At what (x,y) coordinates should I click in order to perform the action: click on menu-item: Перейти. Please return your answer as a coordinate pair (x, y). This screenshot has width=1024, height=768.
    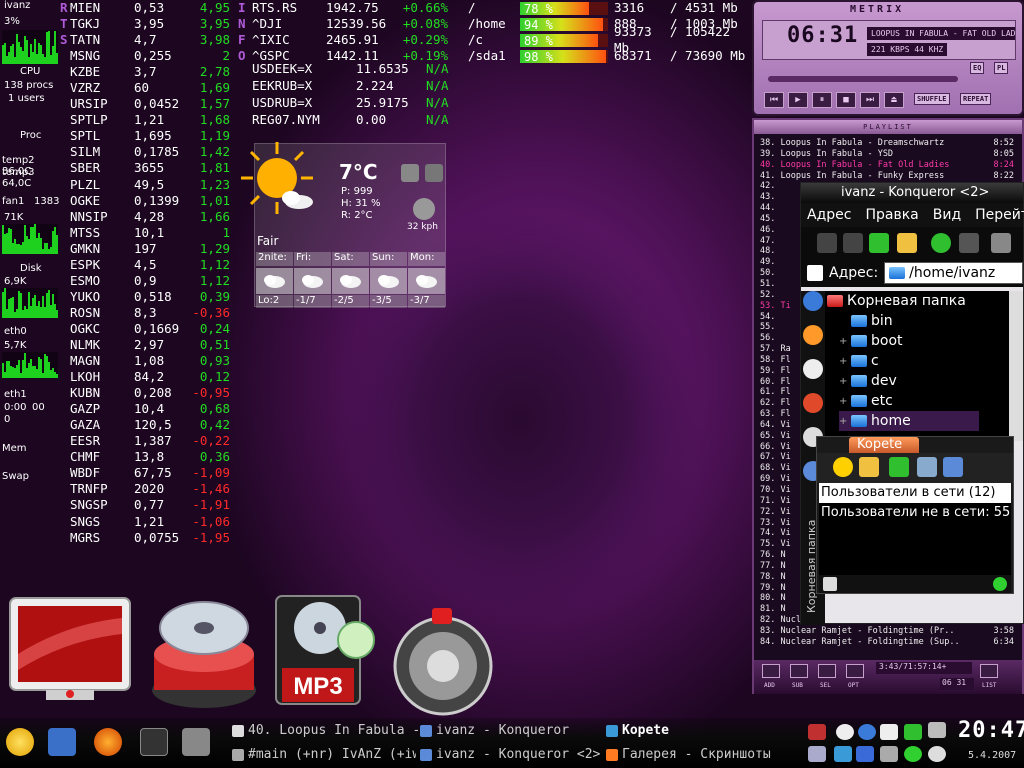
    Looking at the image, I should click on (999, 215).